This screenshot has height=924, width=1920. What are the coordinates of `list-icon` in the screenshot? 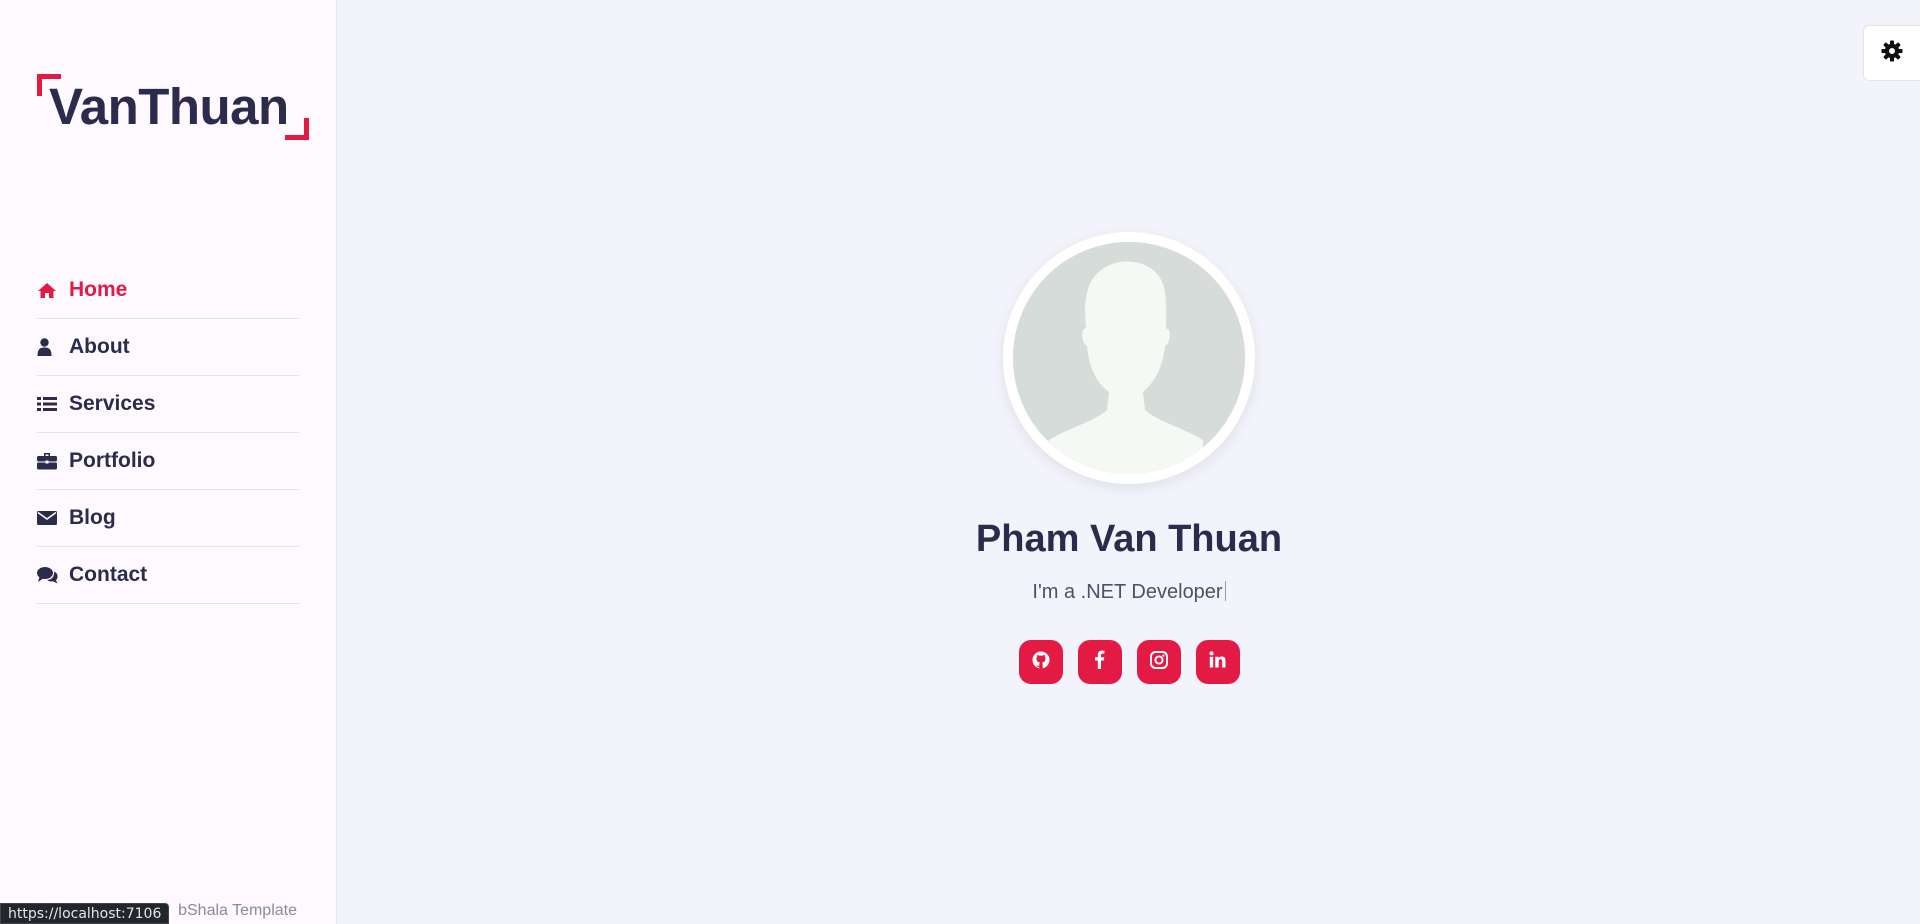 It's located at (48, 404).